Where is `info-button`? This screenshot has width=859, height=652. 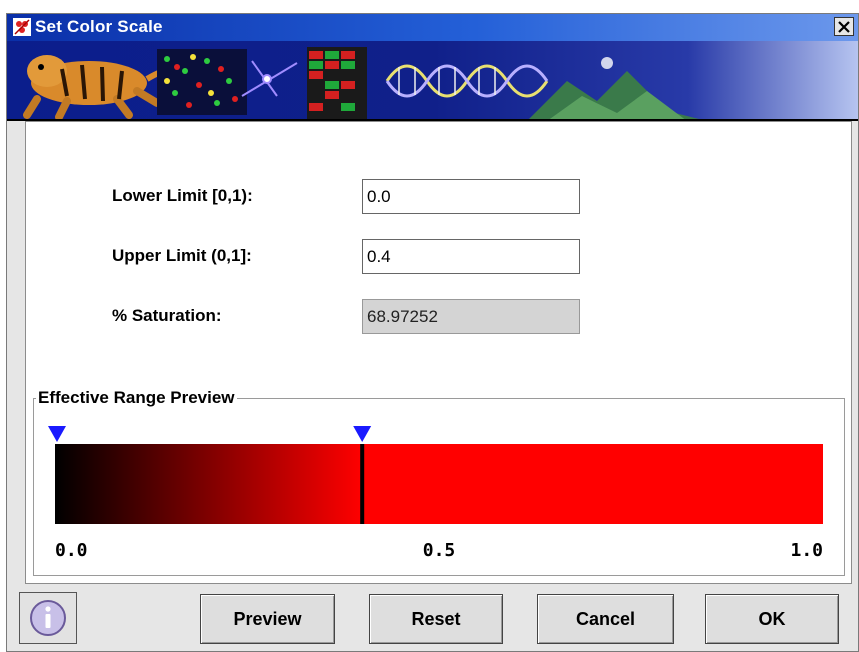
info-button is located at coordinates (48, 618).